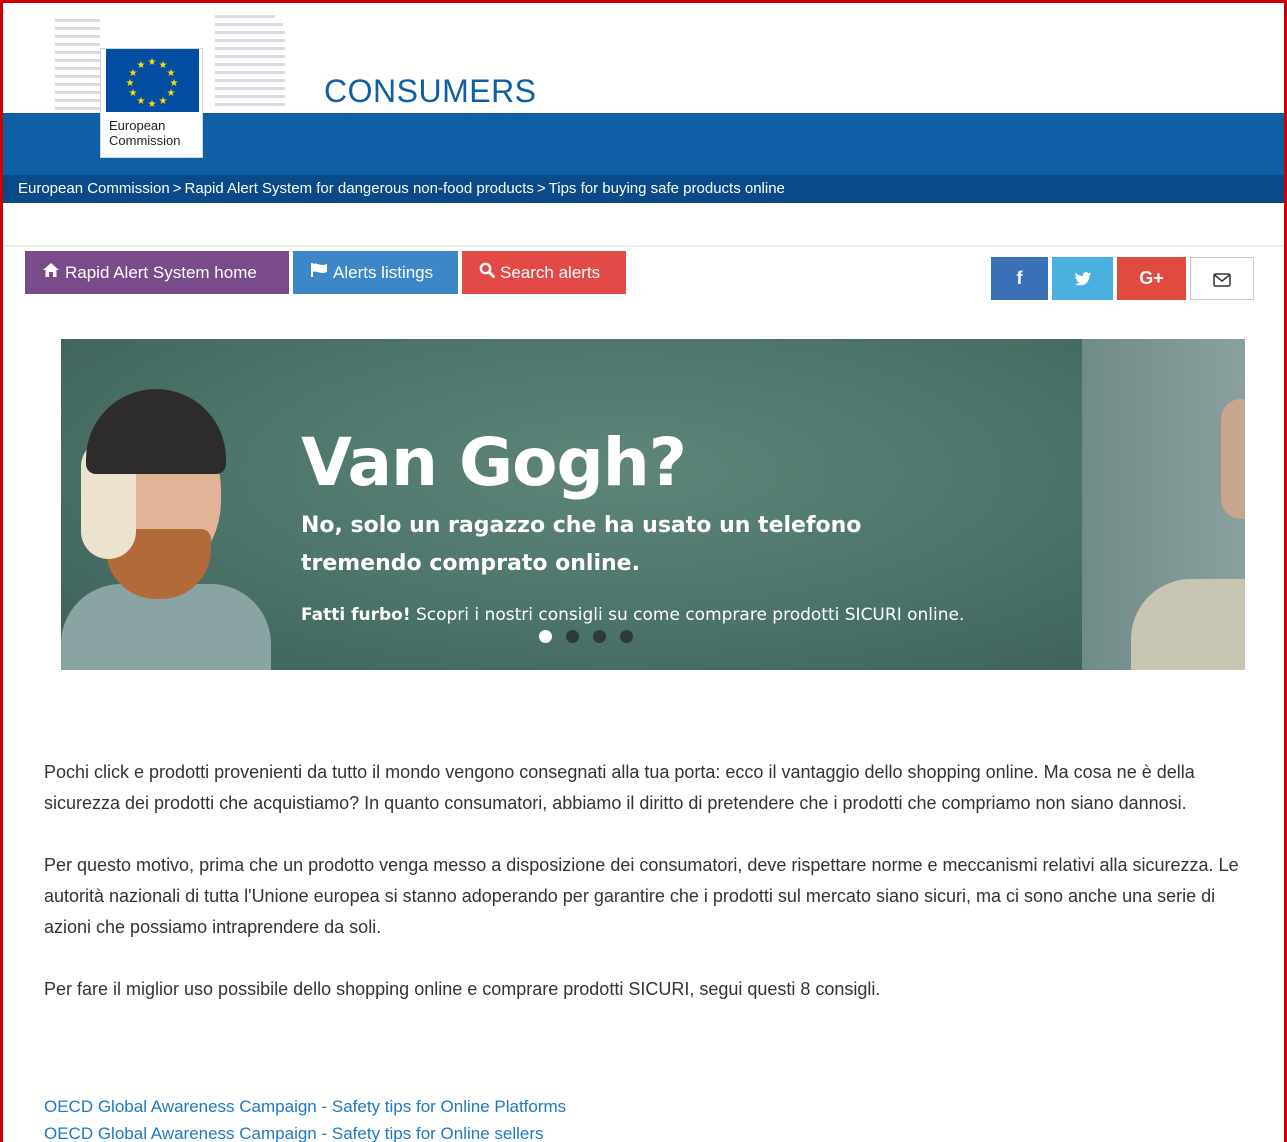 Image resolution: width=1287 pixels, height=1142 pixels. What do you see at coordinates (430, 91) in the screenshot?
I see `site-title: CONSUMERS` at bounding box center [430, 91].